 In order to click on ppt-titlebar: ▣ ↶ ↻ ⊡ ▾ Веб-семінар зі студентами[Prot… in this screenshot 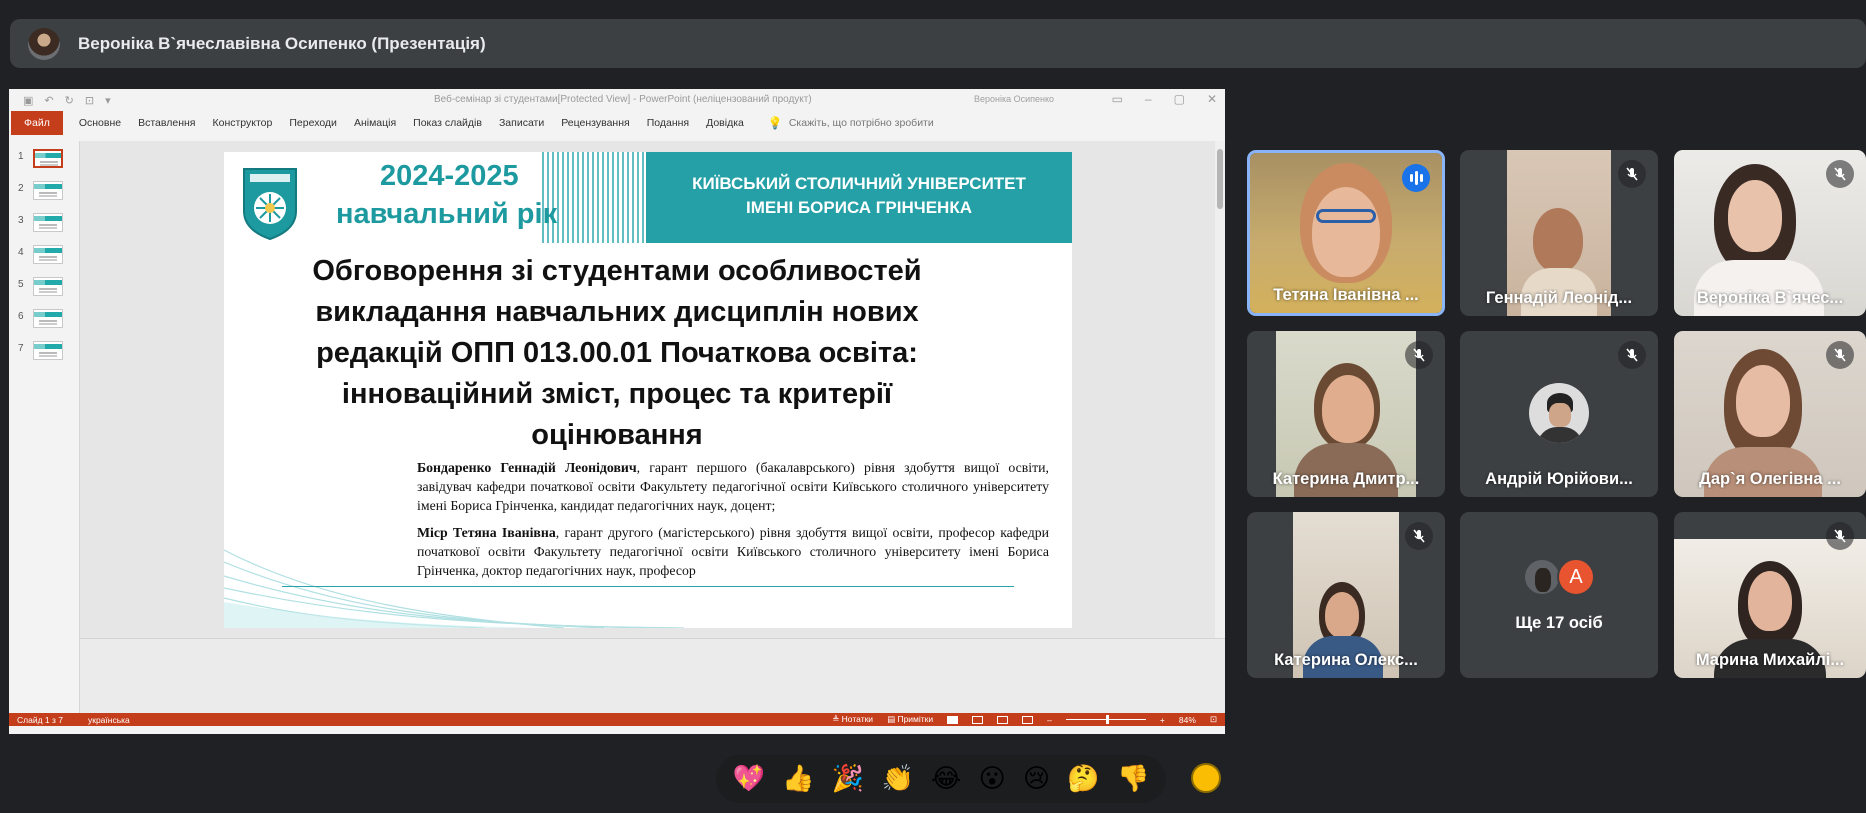, I will do `click(617, 100)`.